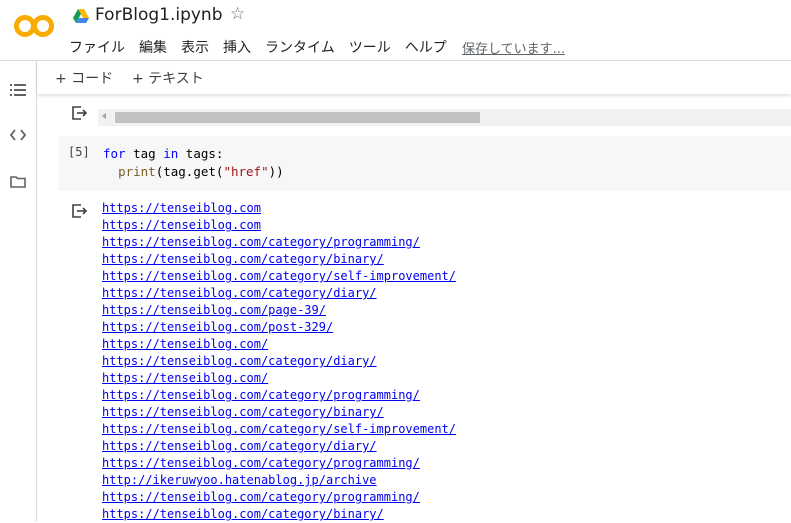 This screenshot has height=523, width=791. I want to click on menu-view: 表示, so click(195, 47).